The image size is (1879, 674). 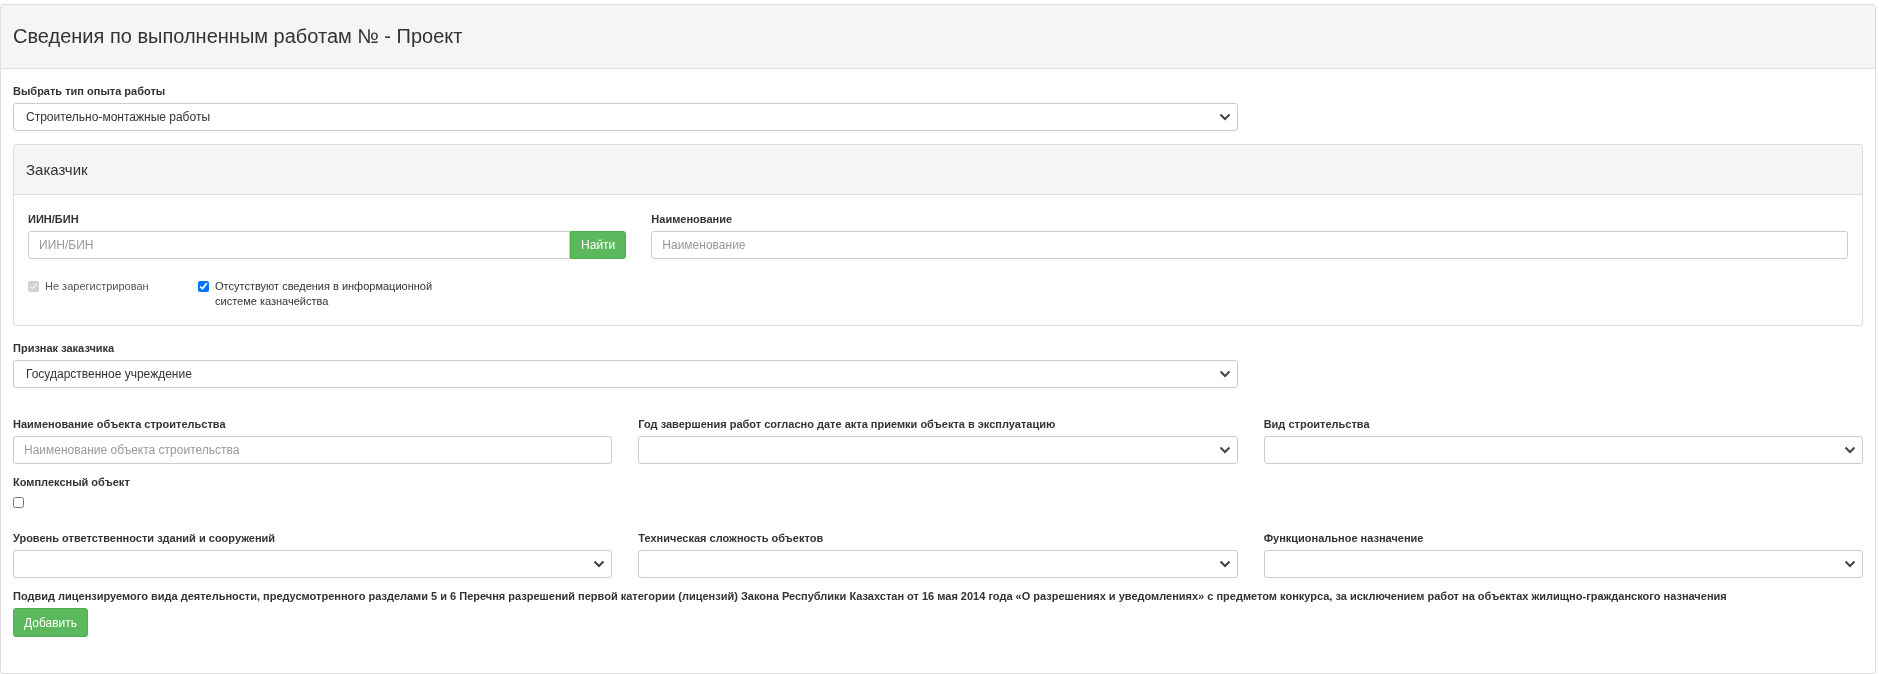 I want to click on field-label: Техническая сложность объектов, so click(x=731, y=538).